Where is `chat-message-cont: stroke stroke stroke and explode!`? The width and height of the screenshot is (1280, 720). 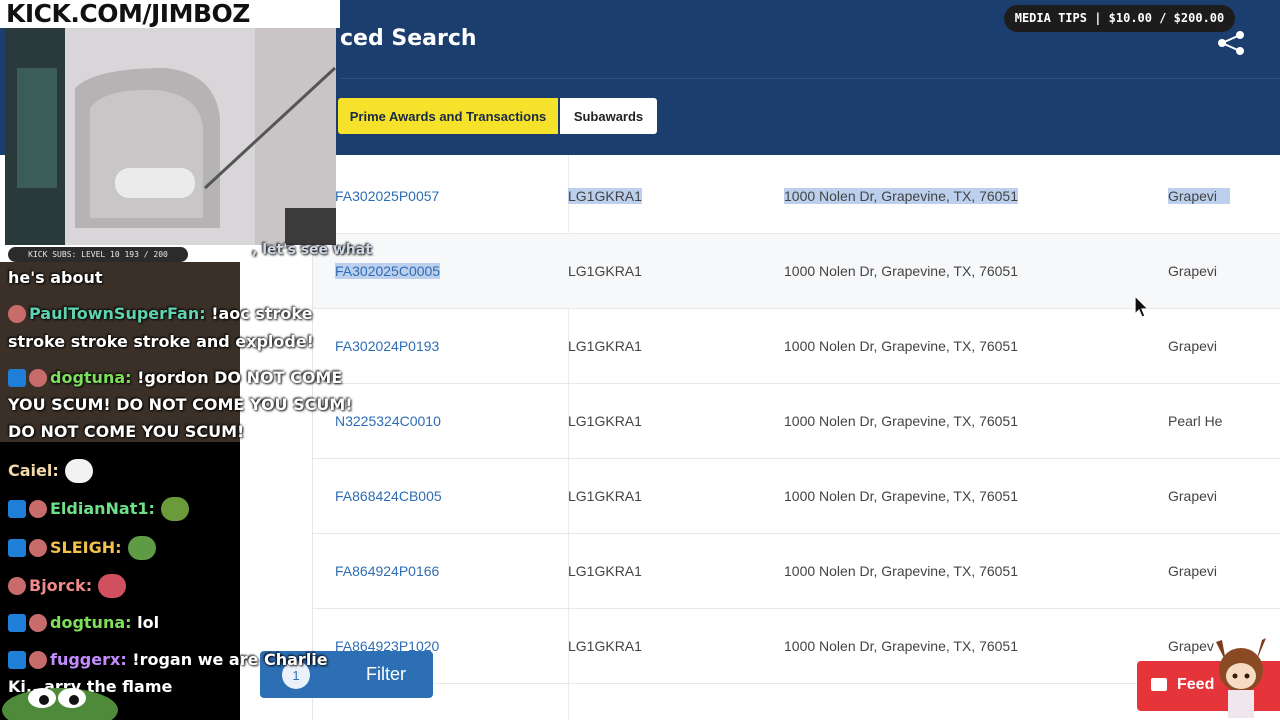
chat-message-cont: stroke stroke stroke and explode! is located at coordinates (161, 341).